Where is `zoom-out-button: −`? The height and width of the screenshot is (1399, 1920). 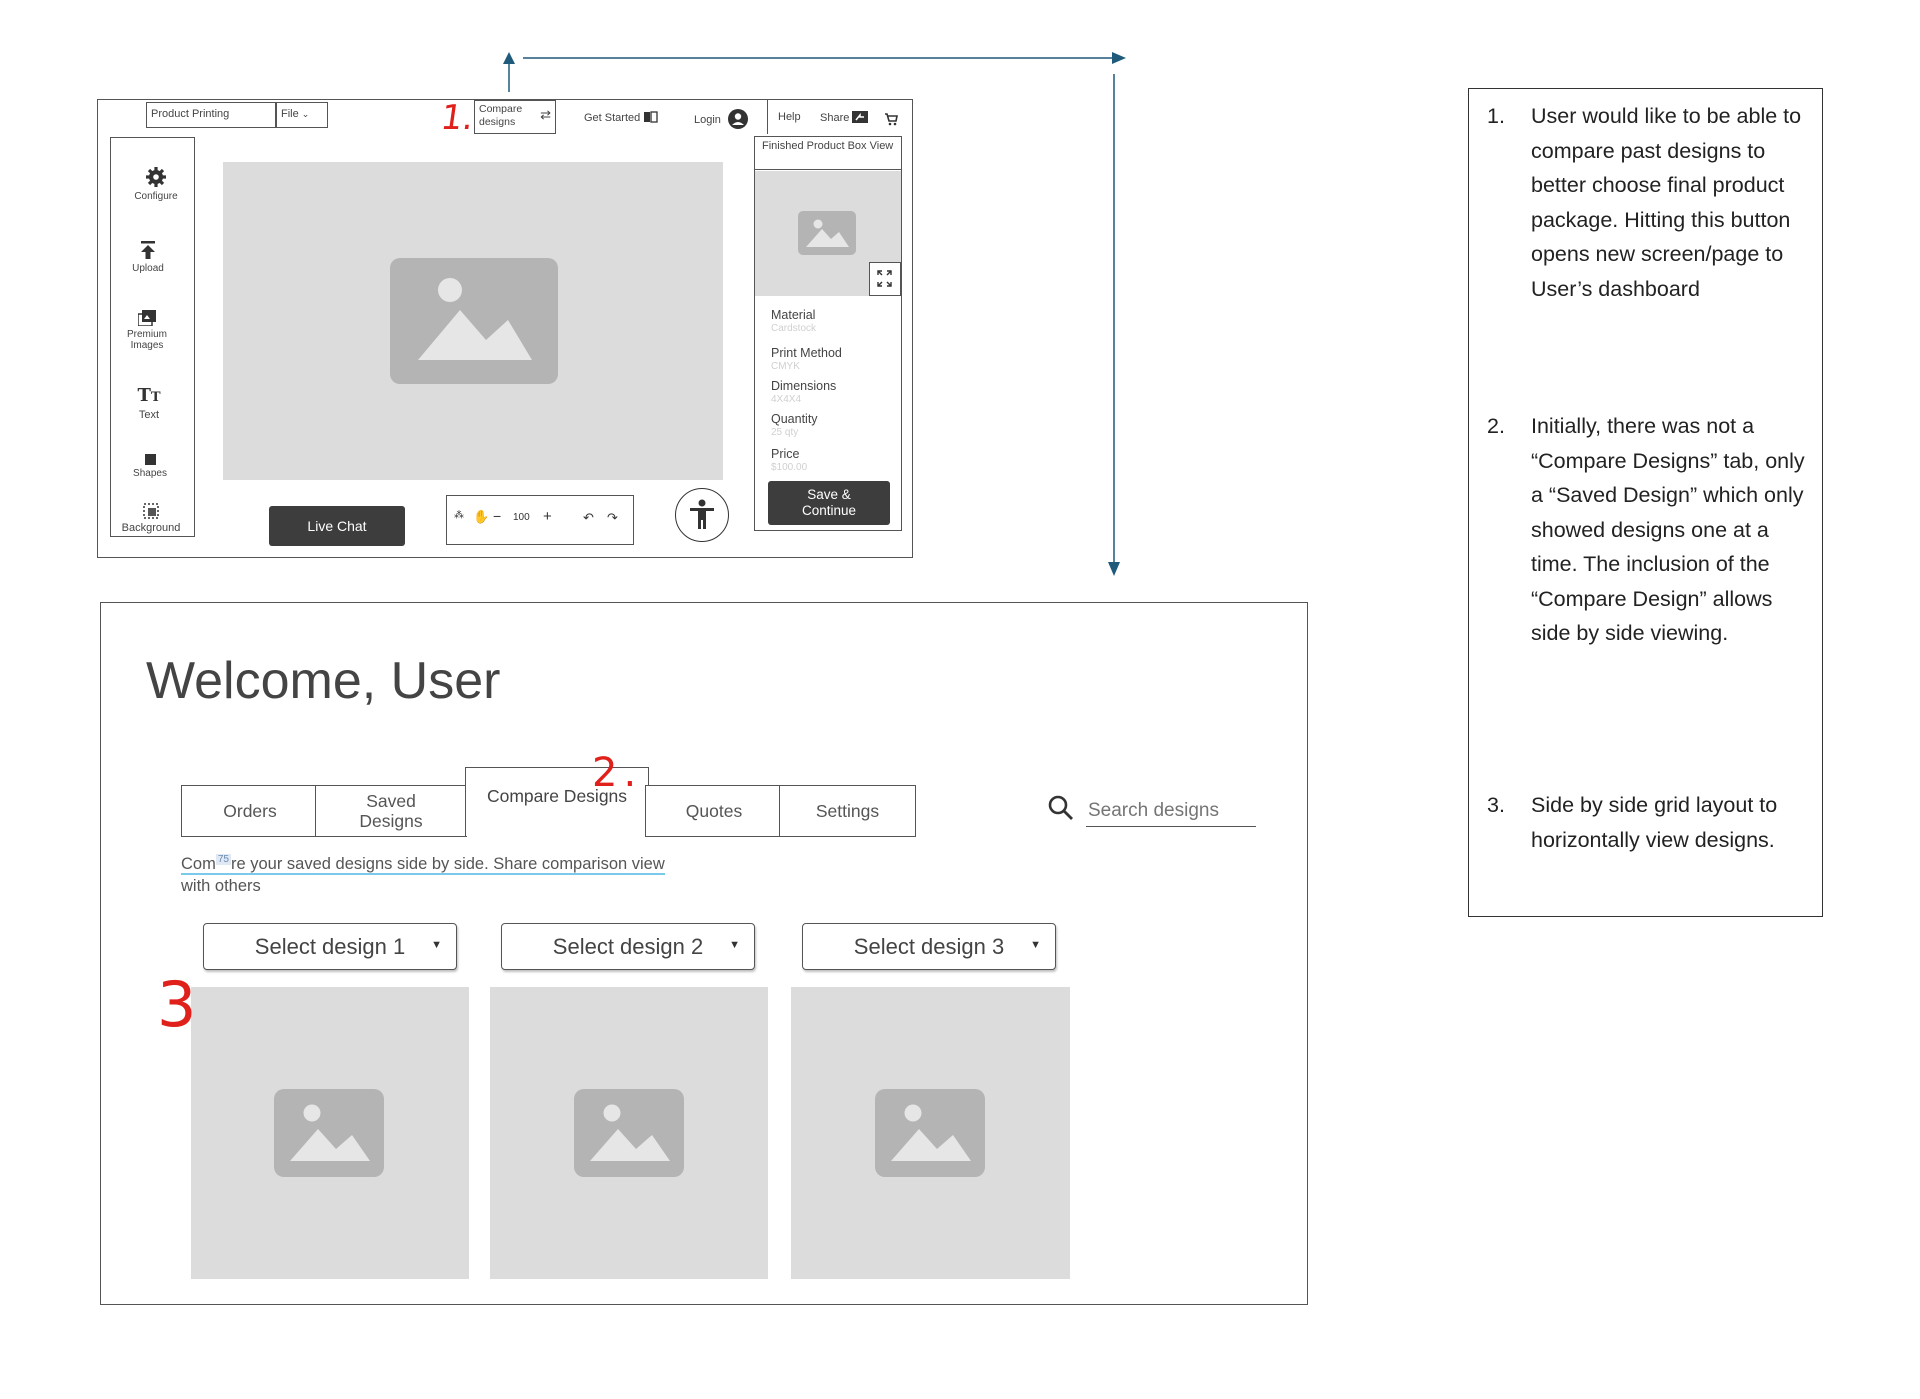 zoom-out-button: − is located at coordinates (497, 516).